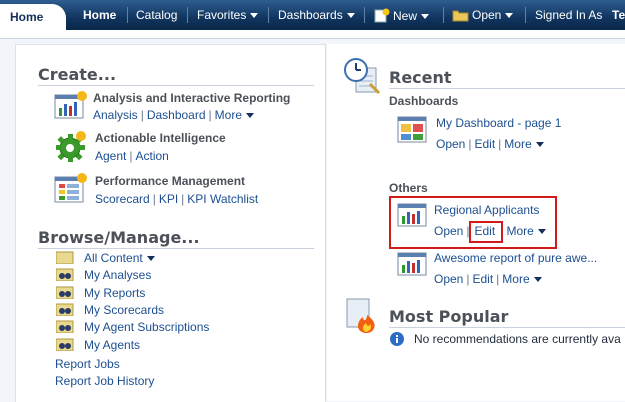  I want to click on browse-my-analyses: My Analyses, so click(103, 276).